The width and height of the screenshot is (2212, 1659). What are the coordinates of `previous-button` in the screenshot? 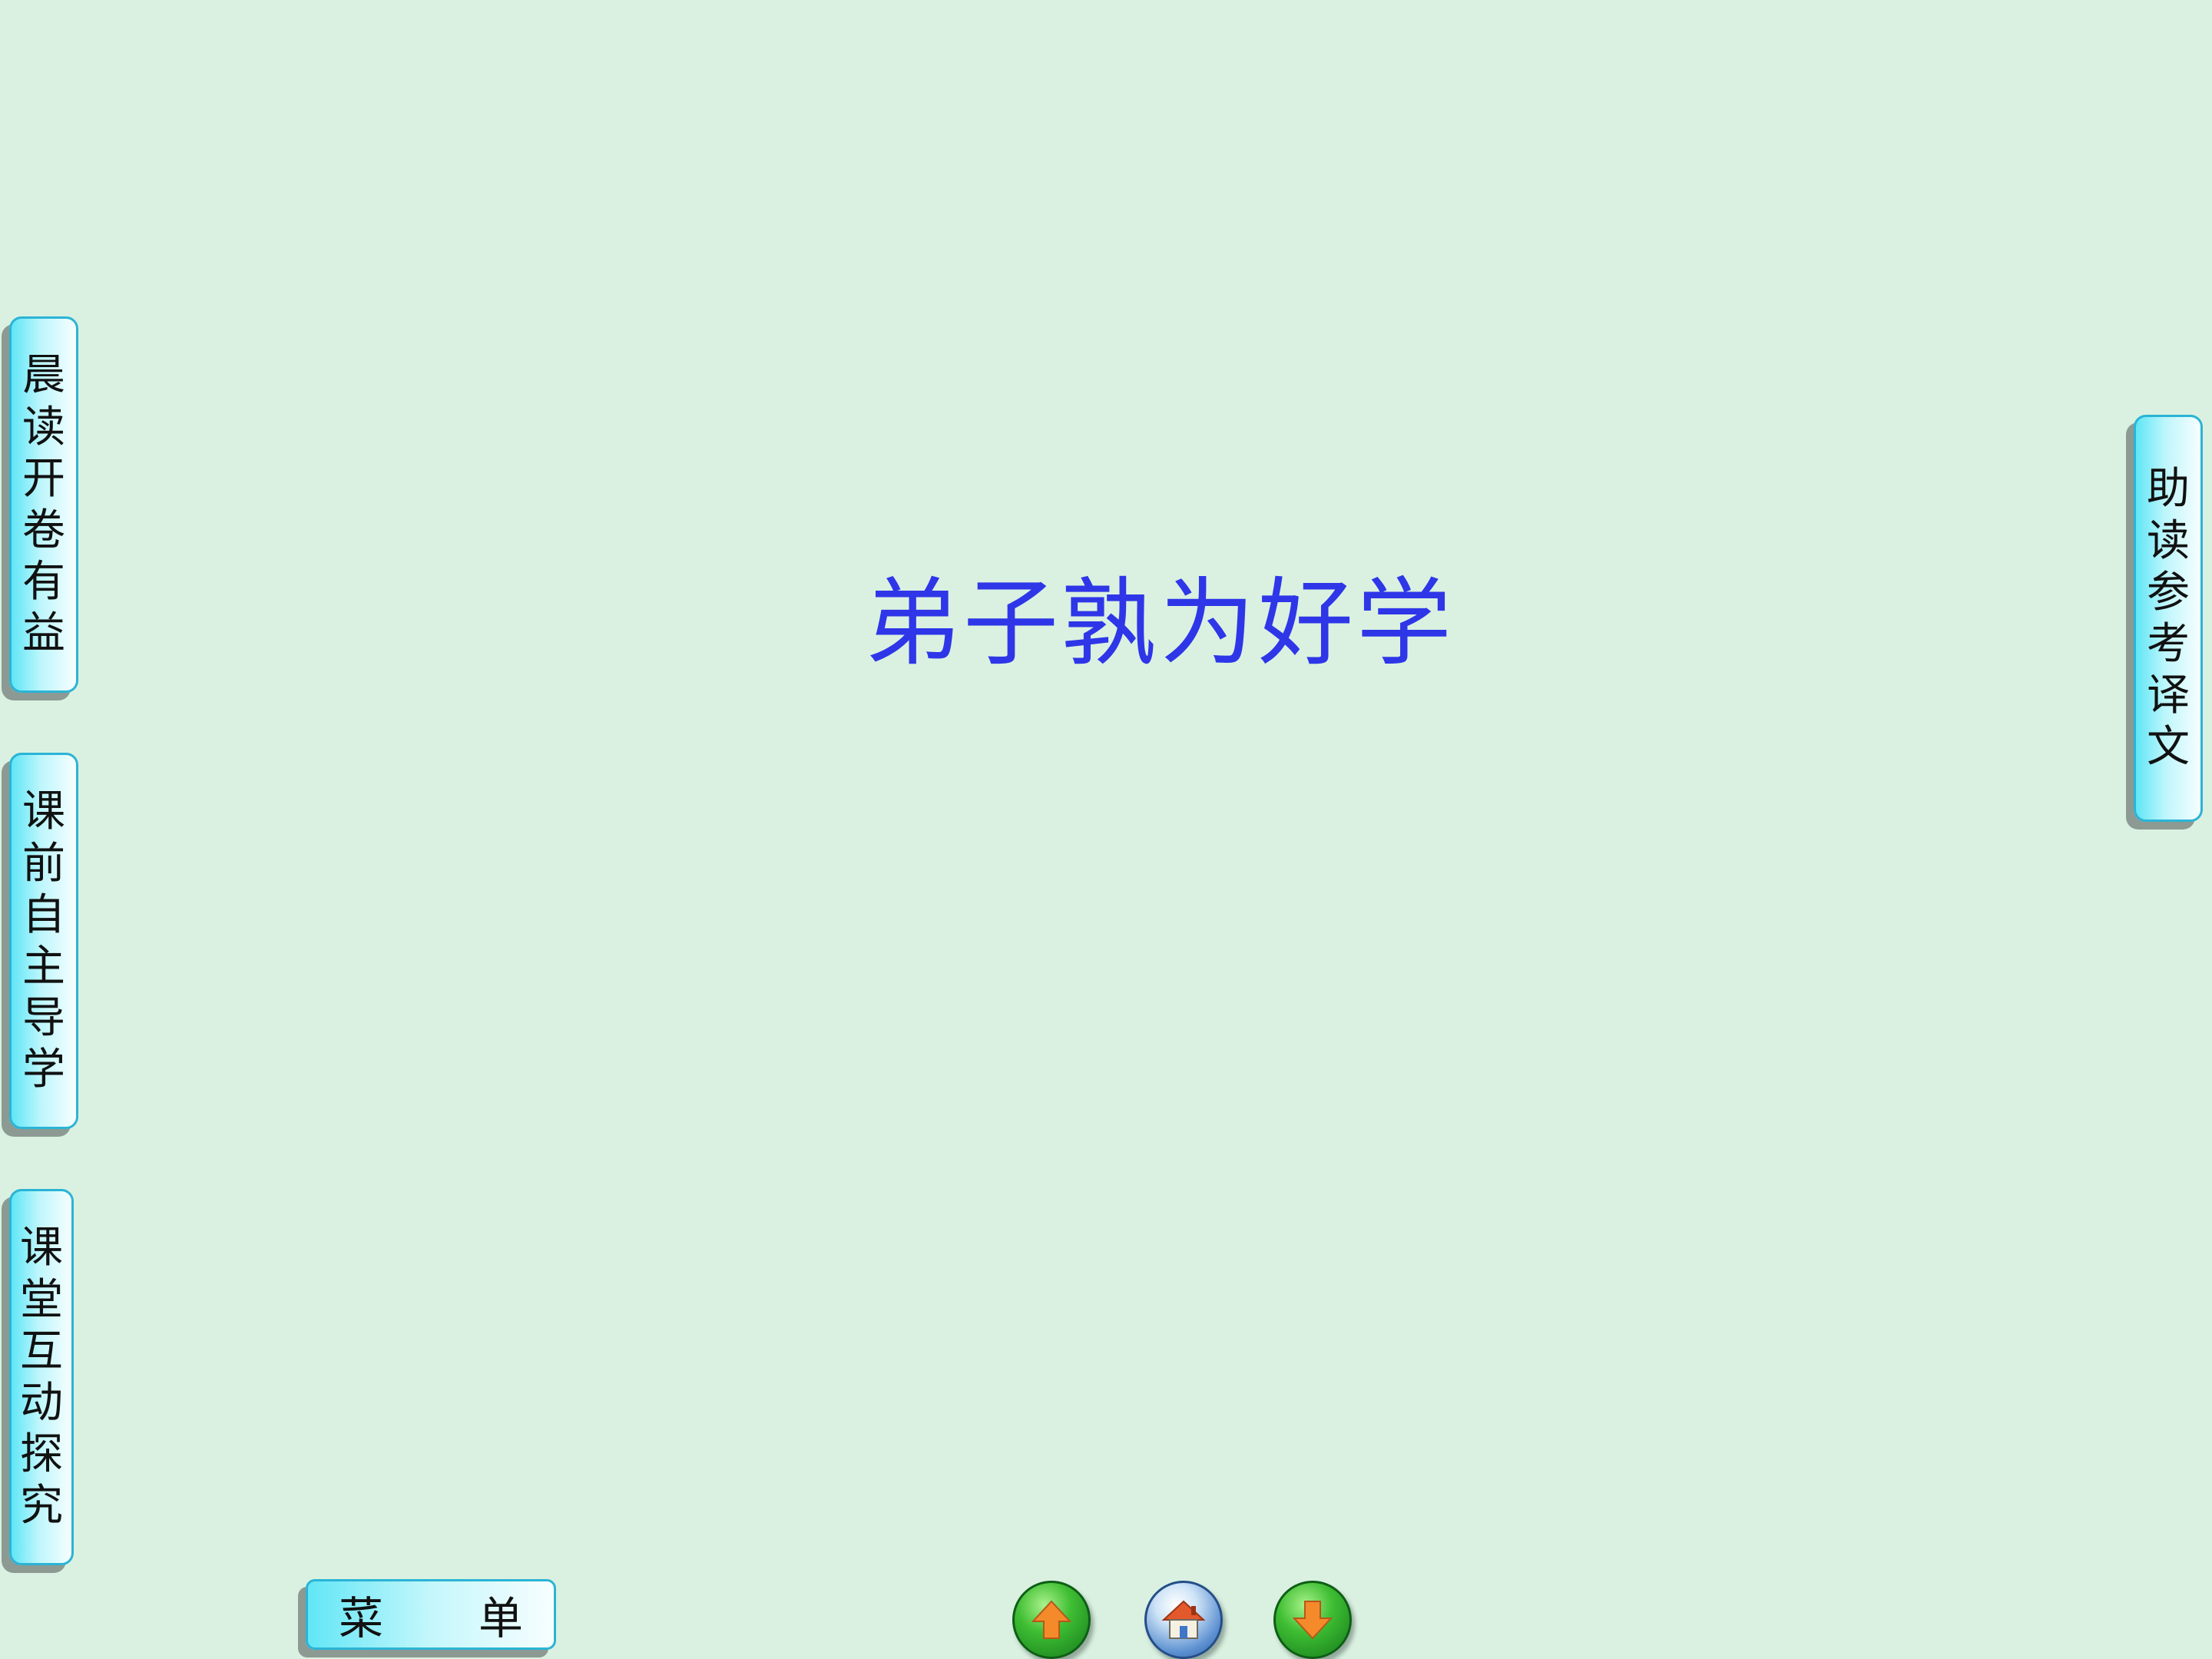 It's located at (1051, 1620).